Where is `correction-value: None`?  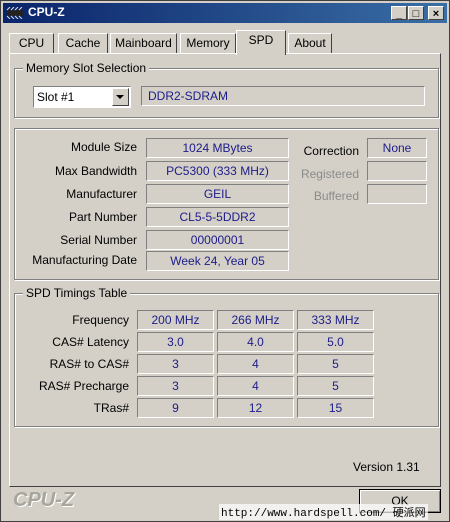 correction-value: None is located at coordinates (397, 148).